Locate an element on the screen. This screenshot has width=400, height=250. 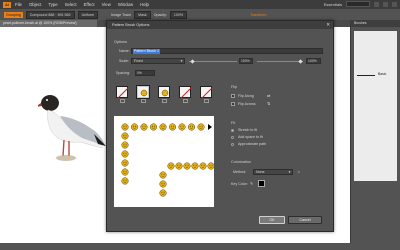
inner-corner-dropdown is located at coordinates (164, 101).